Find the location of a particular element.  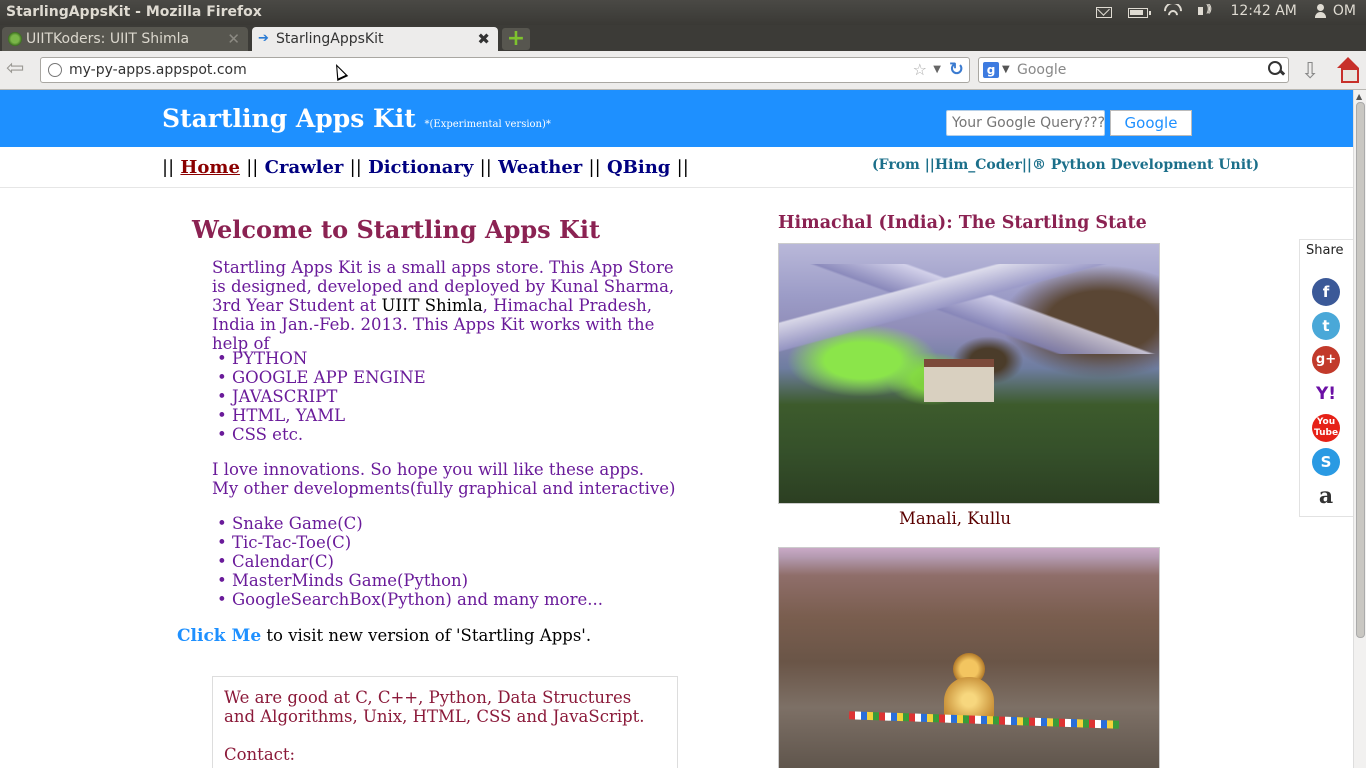

share-label: Share is located at coordinates (1325, 250).